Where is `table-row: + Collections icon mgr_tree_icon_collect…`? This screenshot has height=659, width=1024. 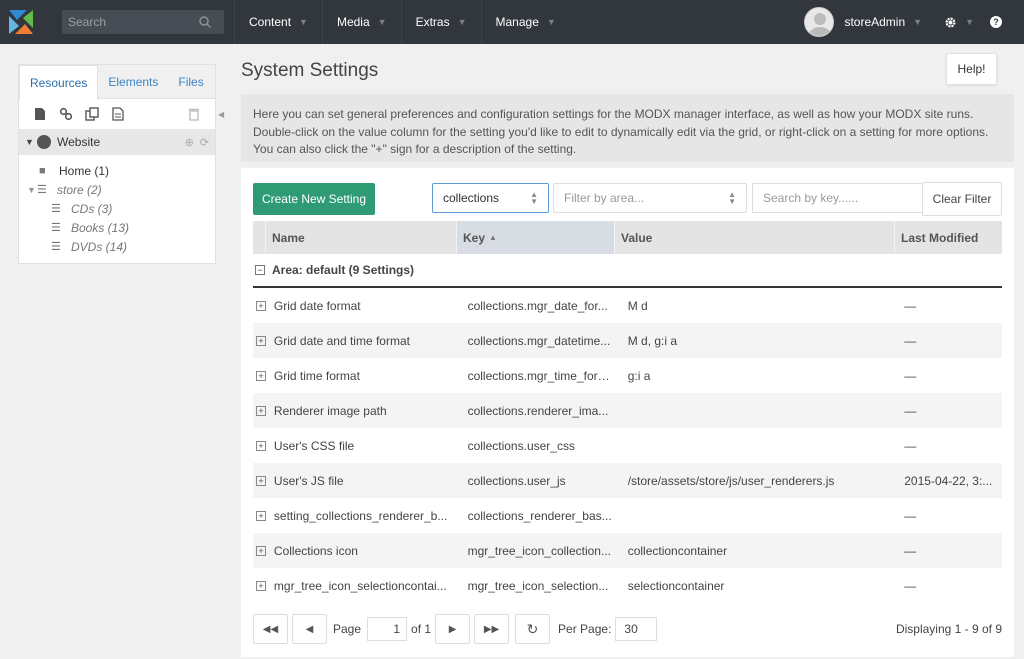
table-row: + Collections icon mgr_tree_icon_collect… is located at coordinates (627, 550).